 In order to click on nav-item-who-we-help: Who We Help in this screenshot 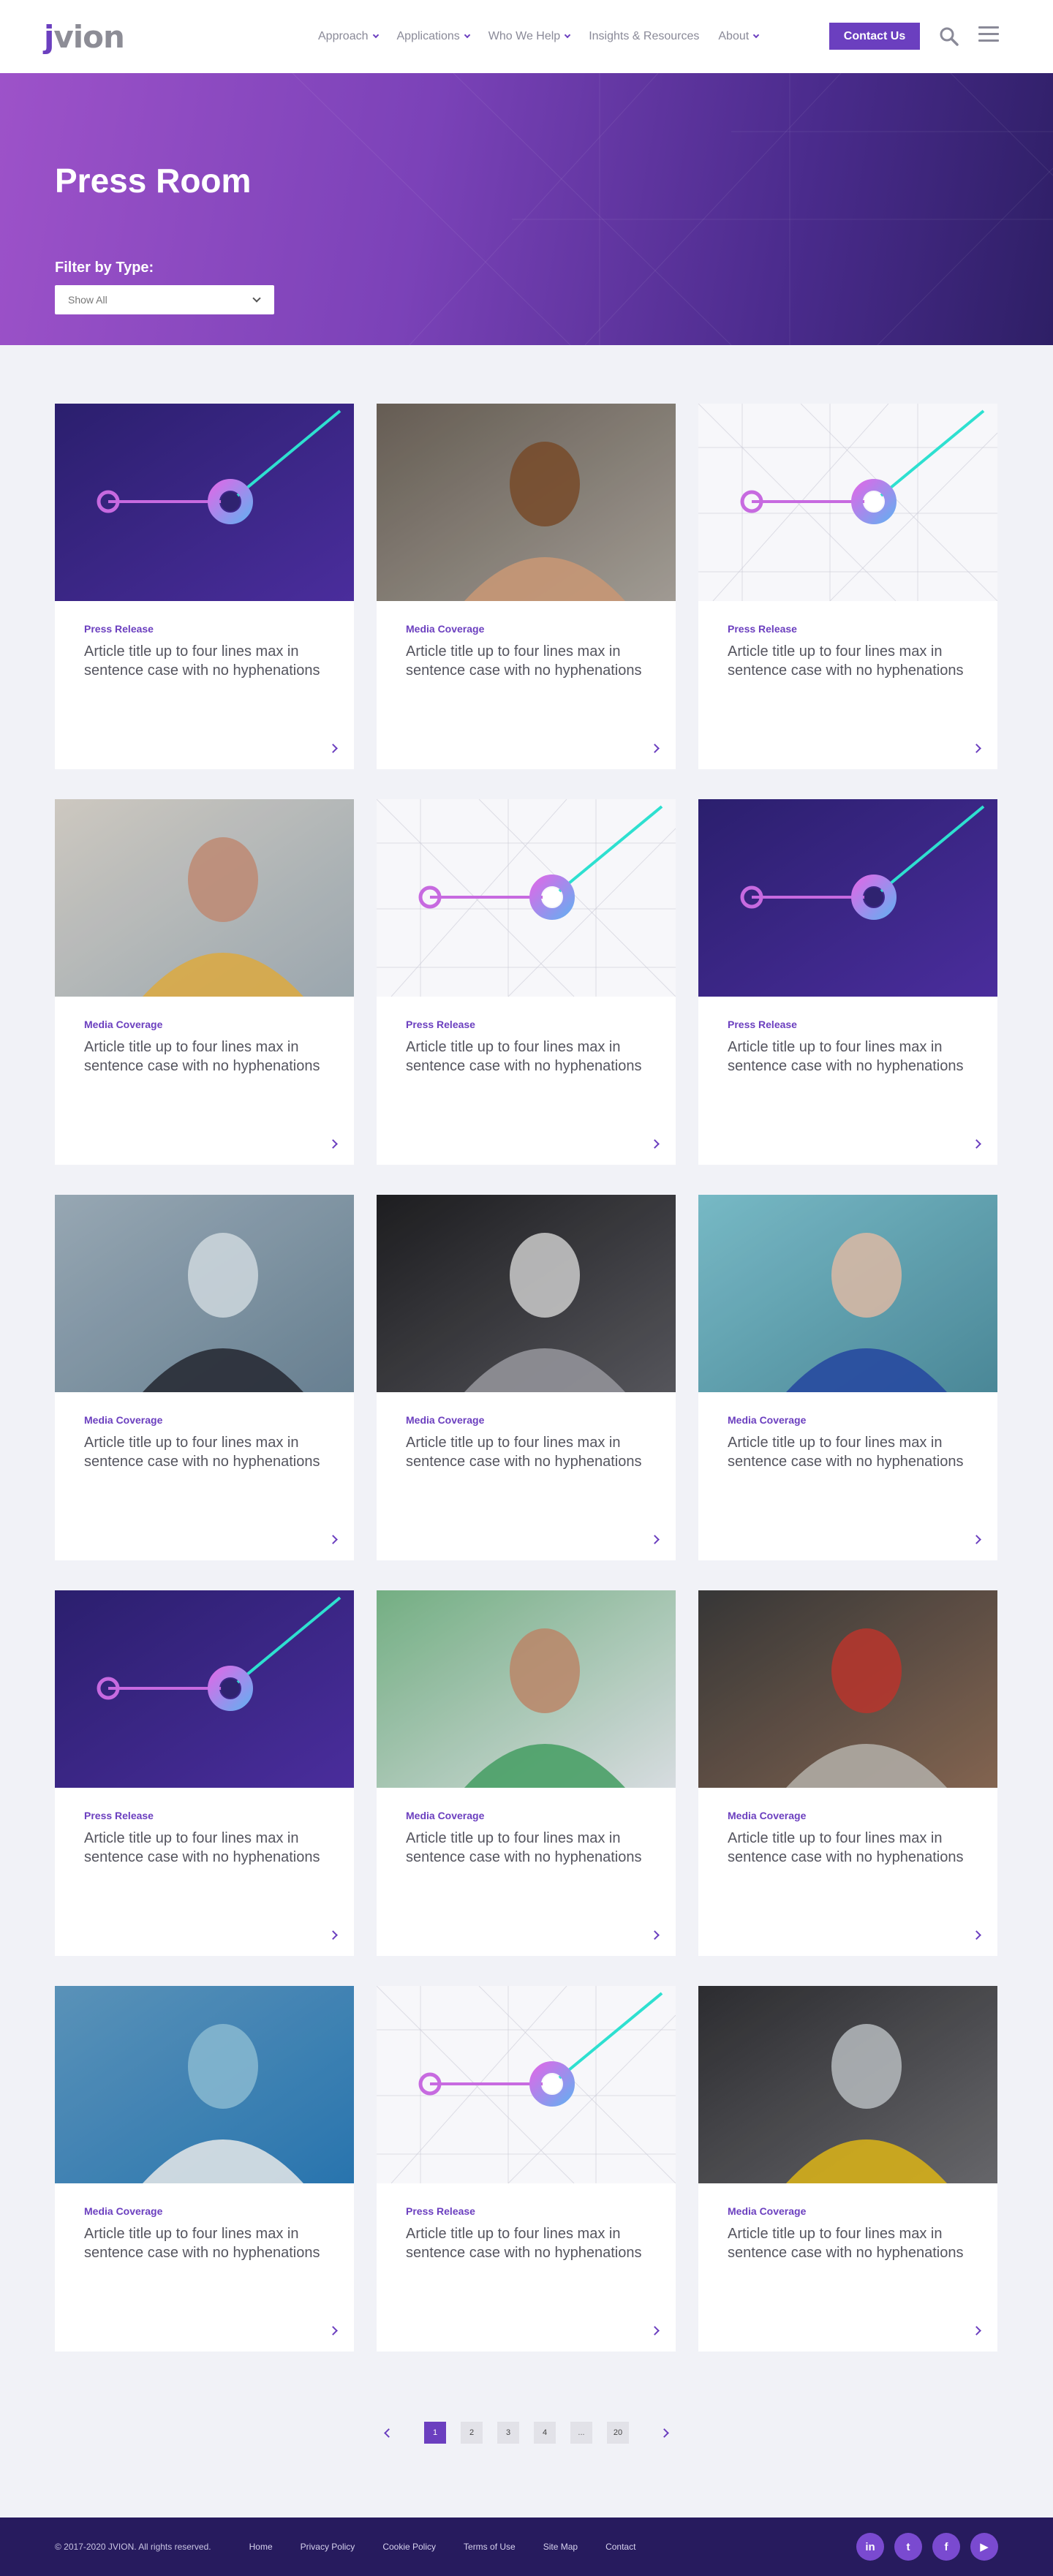, I will do `click(529, 36)`.